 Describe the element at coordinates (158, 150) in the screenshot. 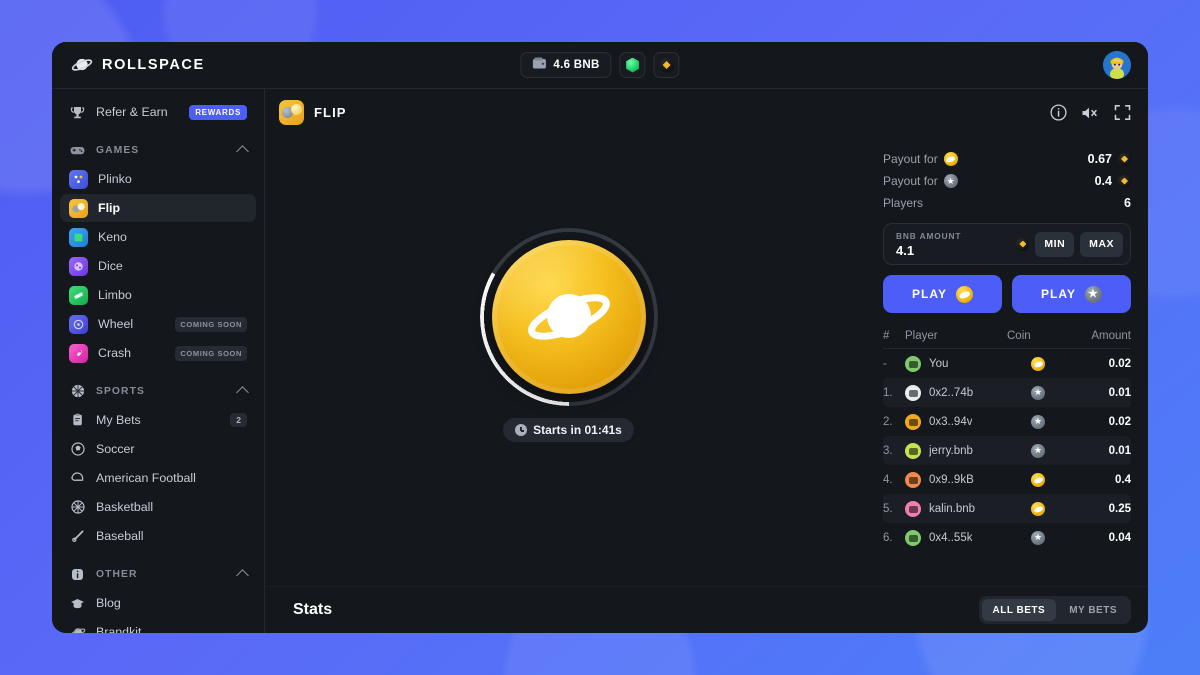

I see `sidebar-group-games: GAMES` at that location.